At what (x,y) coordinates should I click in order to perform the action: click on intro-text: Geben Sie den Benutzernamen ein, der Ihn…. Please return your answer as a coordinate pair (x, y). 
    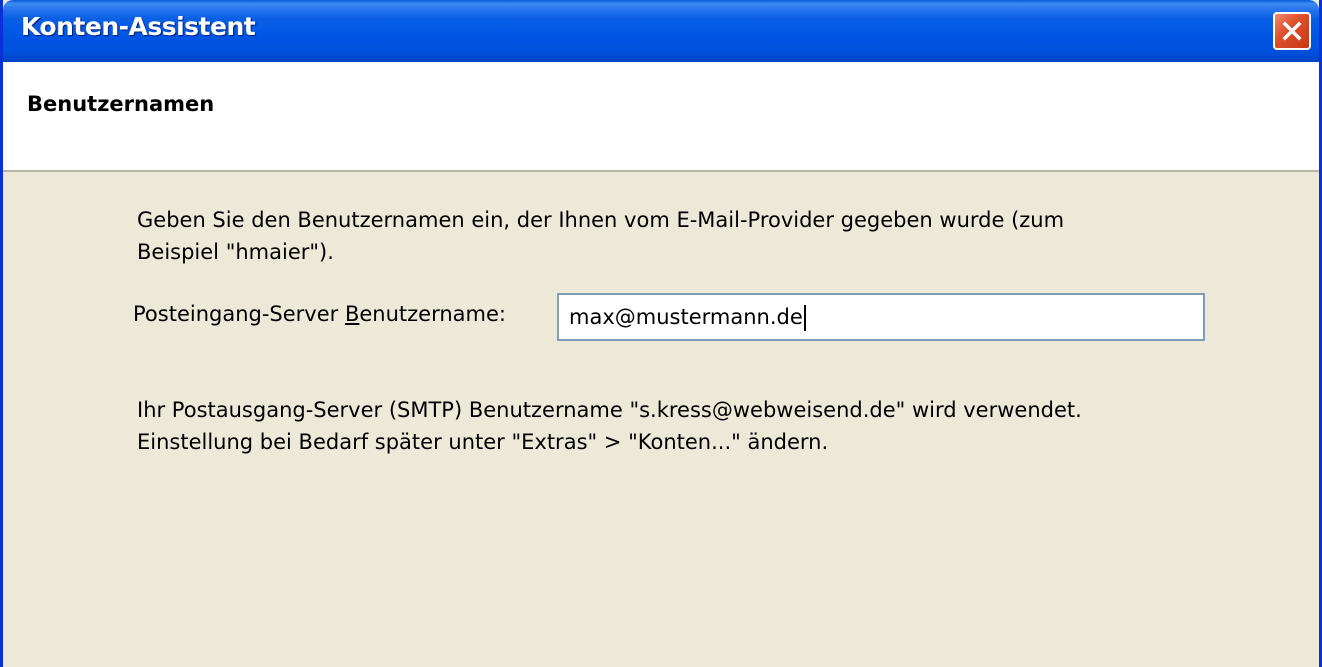
    Looking at the image, I should click on (600, 236).